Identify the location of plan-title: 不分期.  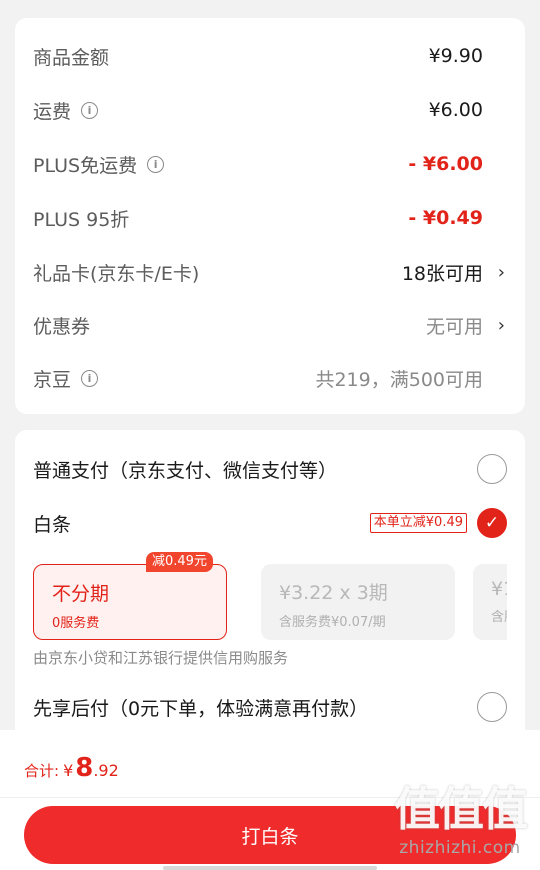
(81, 594).